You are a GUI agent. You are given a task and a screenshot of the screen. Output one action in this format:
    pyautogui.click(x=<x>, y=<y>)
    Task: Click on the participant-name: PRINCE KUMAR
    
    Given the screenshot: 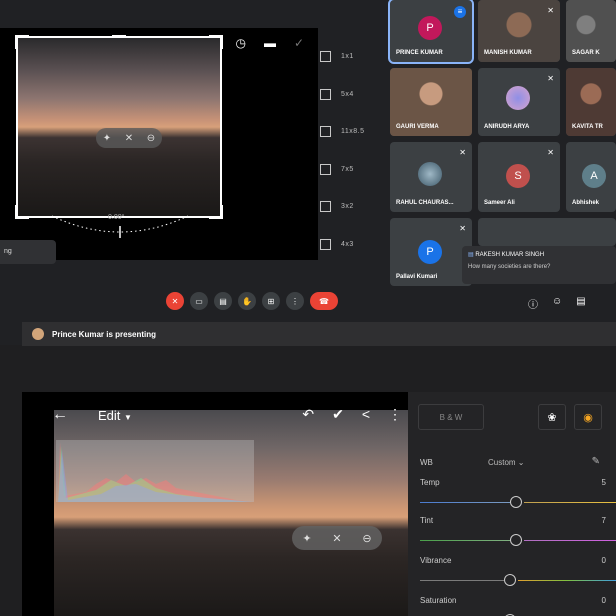 What is the action you would take?
    pyautogui.click(x=419, y=53)
    